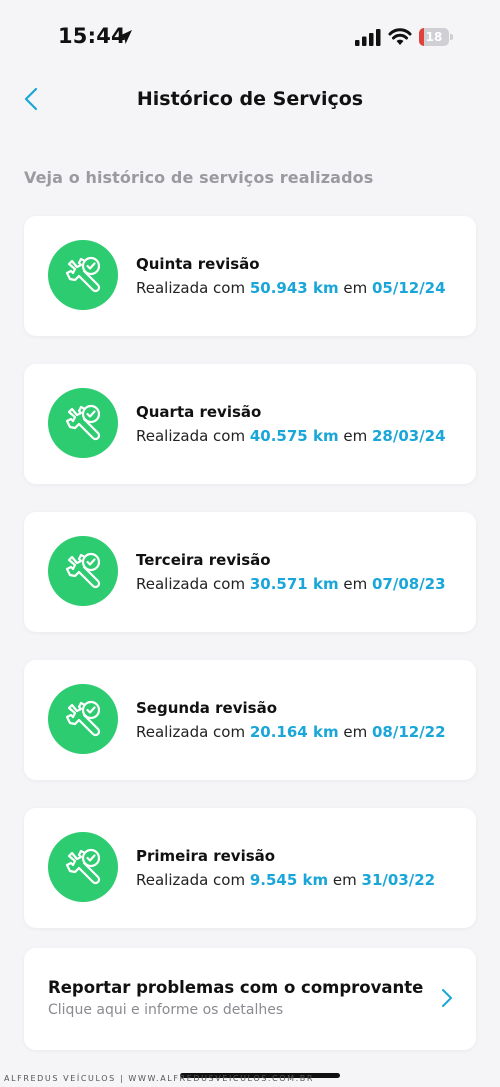 Image resolution: width=500 pixels, height=1087 pixels. I want to click on service-description: Realizada com 40.575 km em 28/03/24, so click(291, 436).